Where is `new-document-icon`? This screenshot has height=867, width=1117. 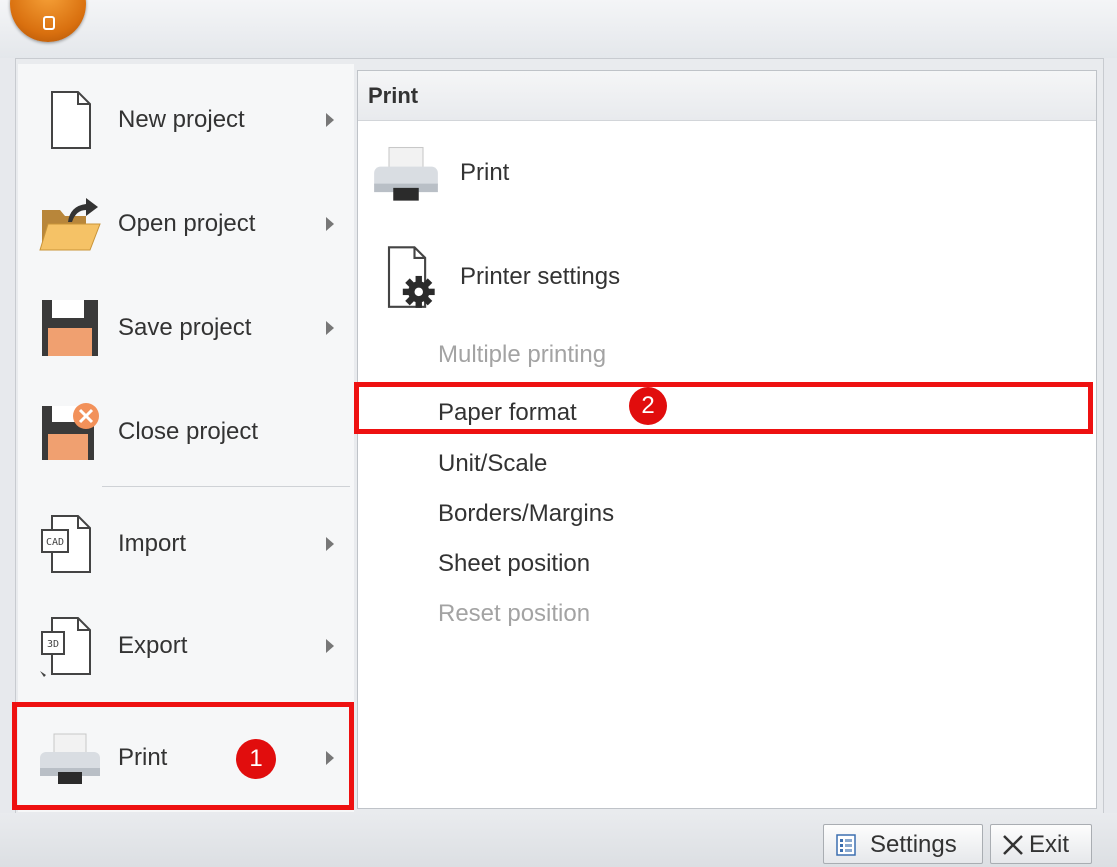 new-document-icon is located at coordinates (71, 120).